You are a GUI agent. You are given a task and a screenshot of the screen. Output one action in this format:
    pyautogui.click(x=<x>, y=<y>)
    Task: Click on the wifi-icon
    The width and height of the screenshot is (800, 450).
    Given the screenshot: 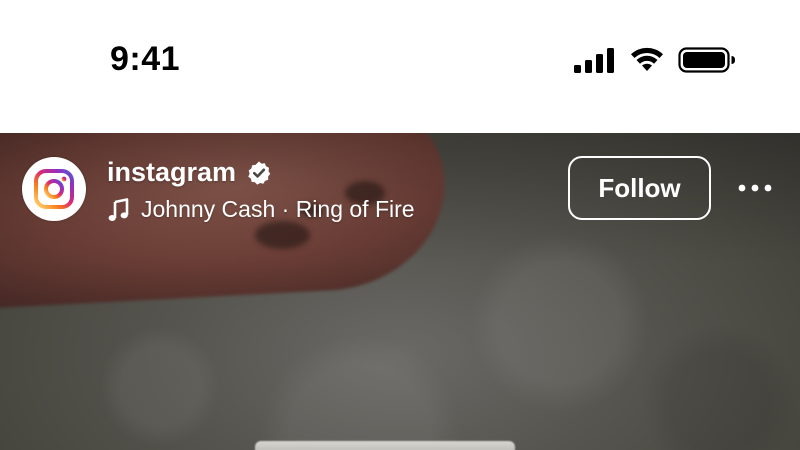 What is the action you would take?
    pyautogui.click(x=647, y=59)
    